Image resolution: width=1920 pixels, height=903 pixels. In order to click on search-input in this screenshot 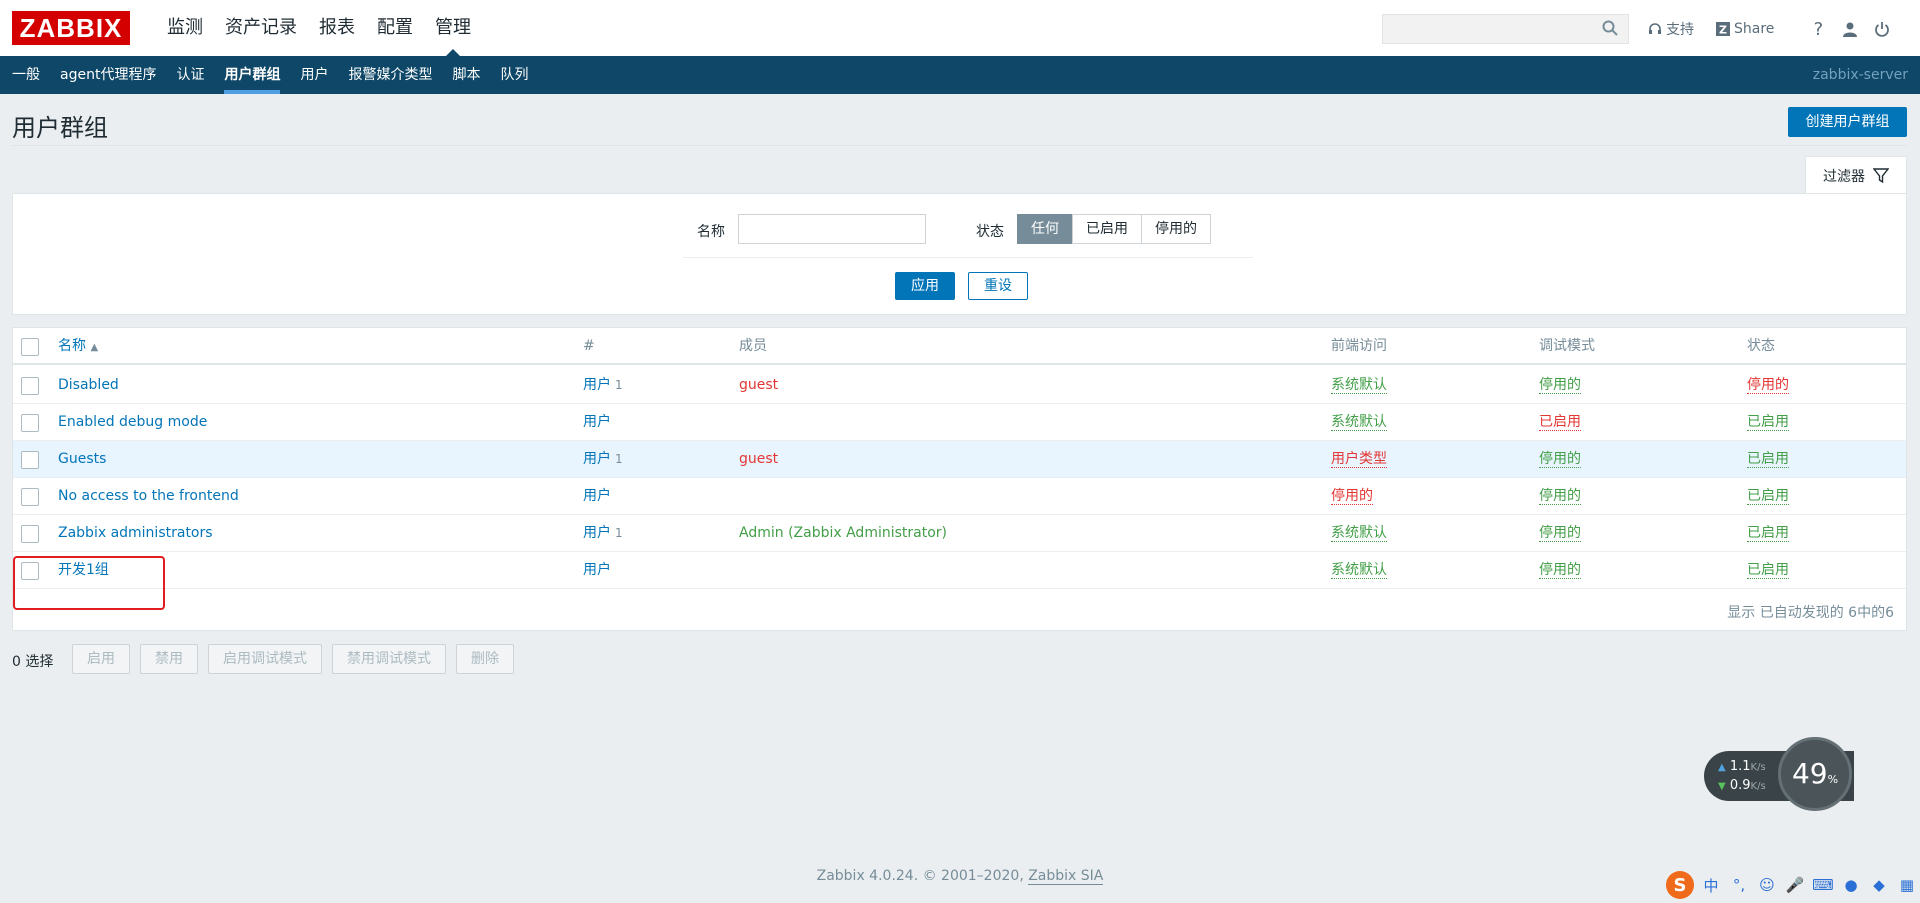, I will do `click(1505, 29)`.